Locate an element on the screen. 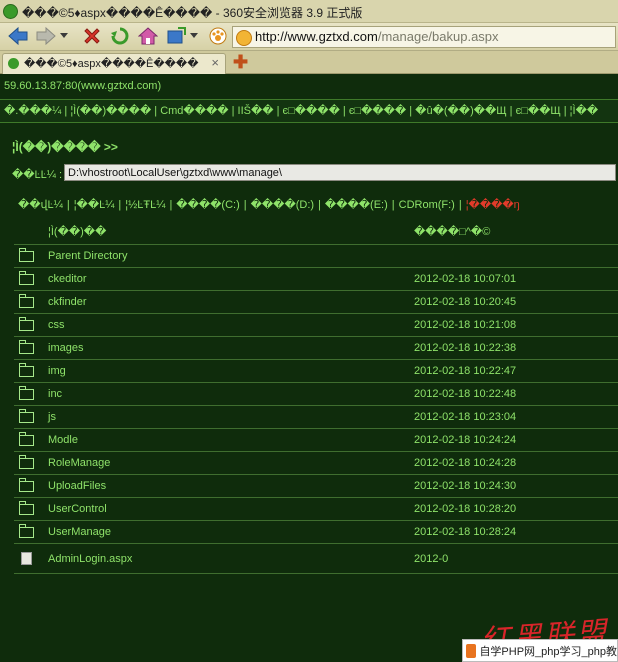  header-name: ¦Ì(��)�� is located at coordinates (231, 231).